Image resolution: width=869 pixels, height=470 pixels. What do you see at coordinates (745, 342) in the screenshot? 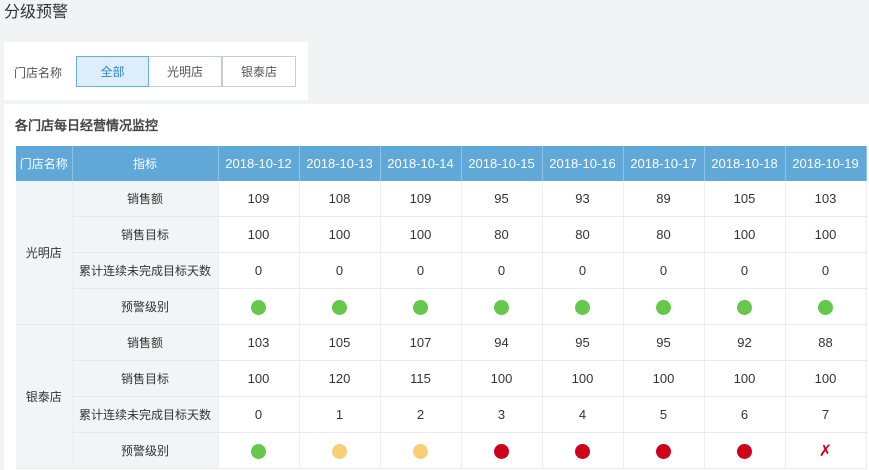
I see `value-cell: 92` at bounding box center [745, 342].